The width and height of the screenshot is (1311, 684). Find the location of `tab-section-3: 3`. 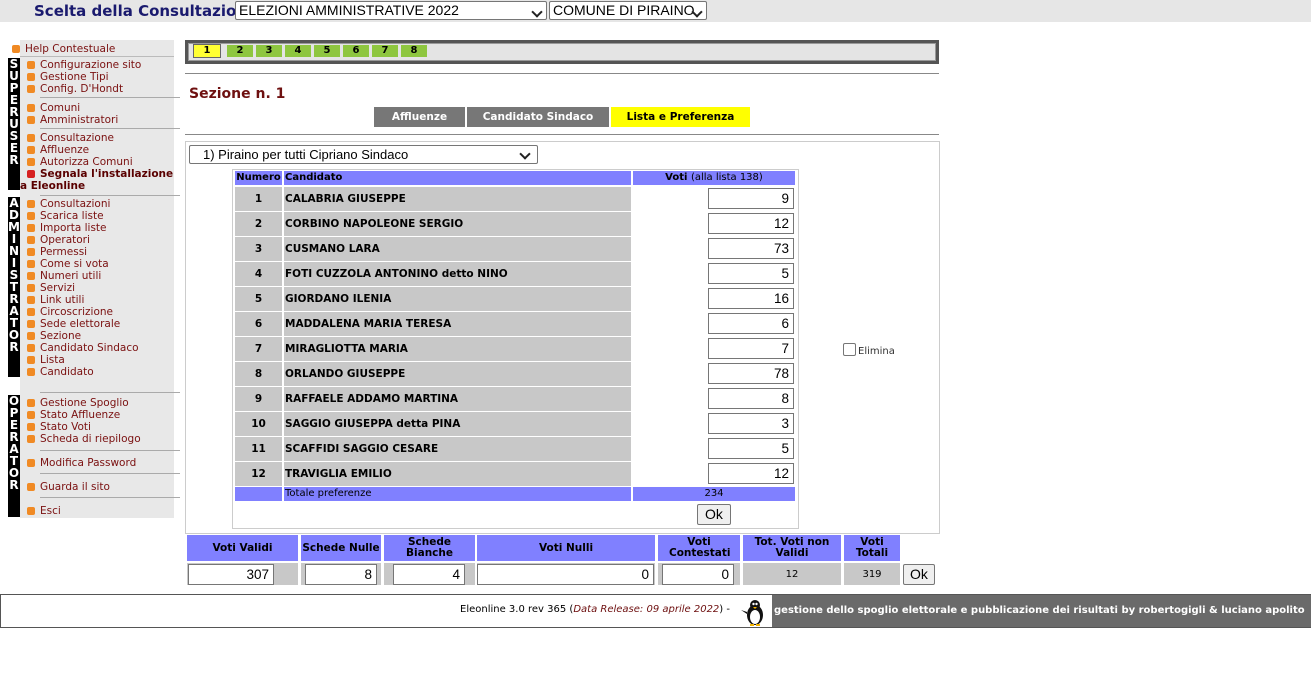

tab-section-3: 3 is located at coordinates (269, 51).